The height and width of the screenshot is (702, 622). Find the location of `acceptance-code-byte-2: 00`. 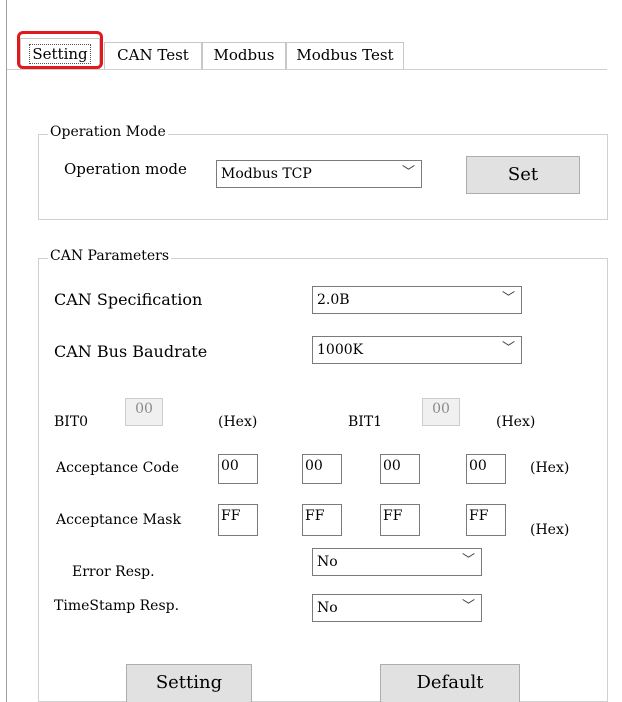

acceptance-code-byte-2: 00 is located at coordinates (322, 469).